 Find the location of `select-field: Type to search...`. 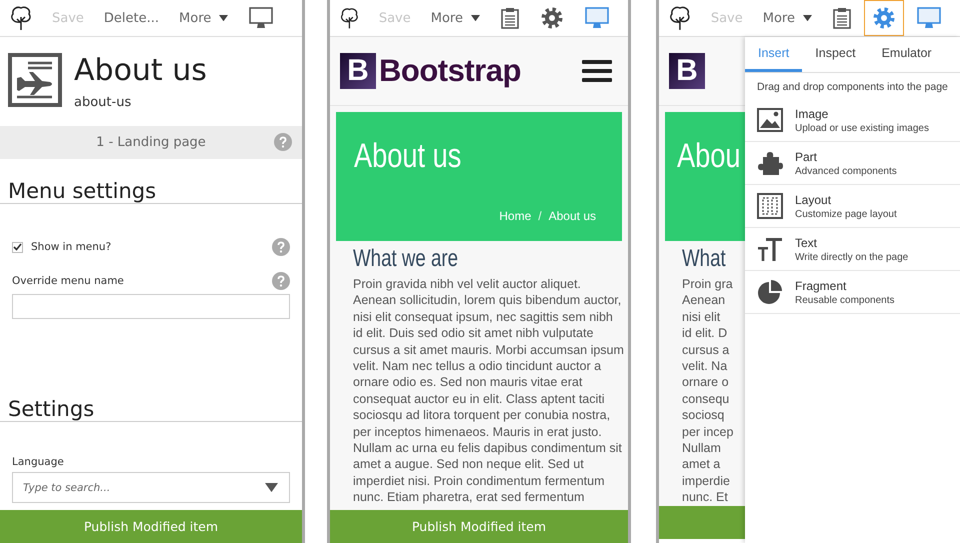

select-field: Type to search... is located at coordinates (151, 487).